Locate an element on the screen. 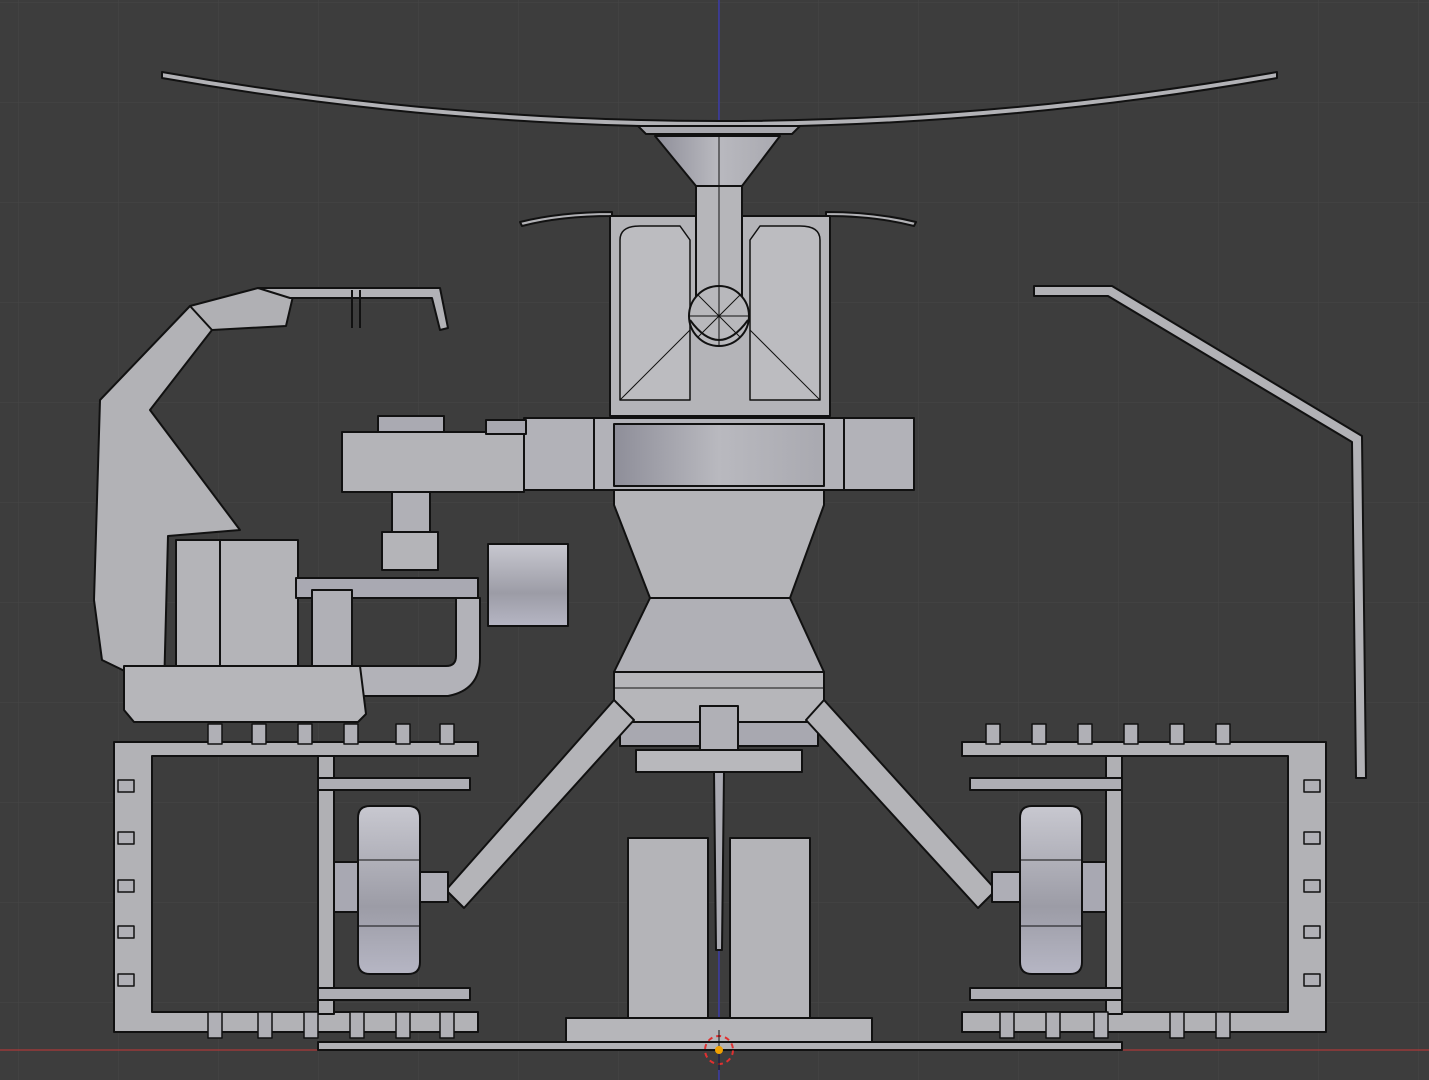 This screenshot has width=1429, height=1080. center-body-upper is located at coordinates (719, 544).